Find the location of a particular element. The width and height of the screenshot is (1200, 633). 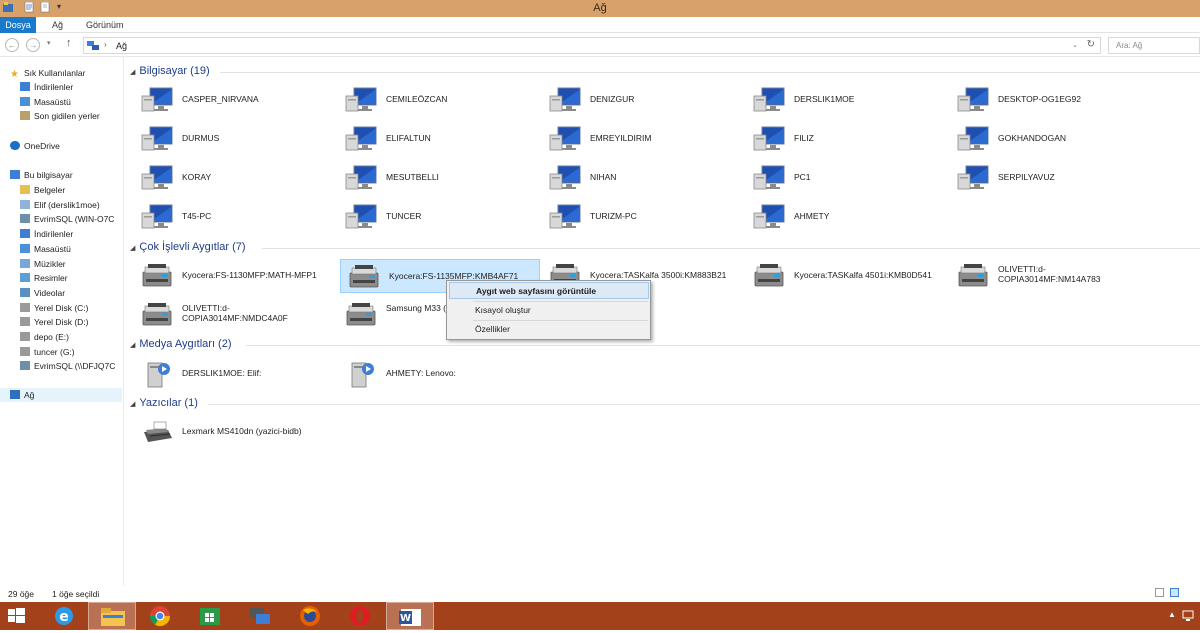

search-box: Ara: Ağ is located at coordinates (1154, 45).